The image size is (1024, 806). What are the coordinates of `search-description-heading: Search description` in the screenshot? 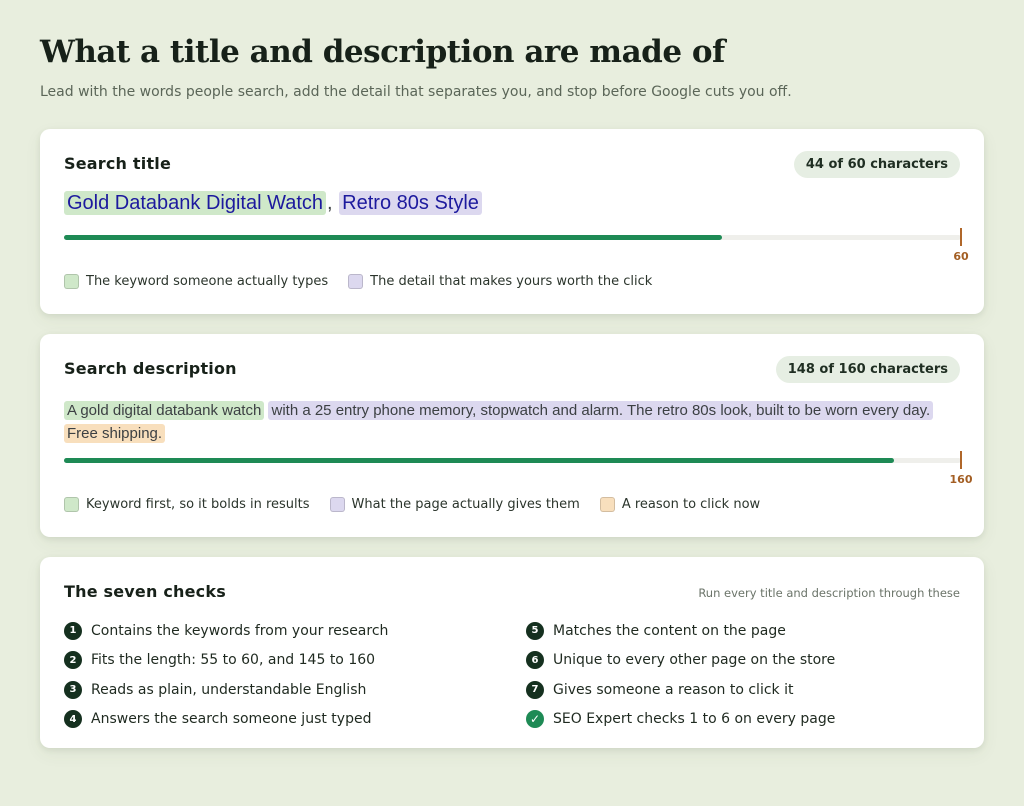 It's located at (150, 368).